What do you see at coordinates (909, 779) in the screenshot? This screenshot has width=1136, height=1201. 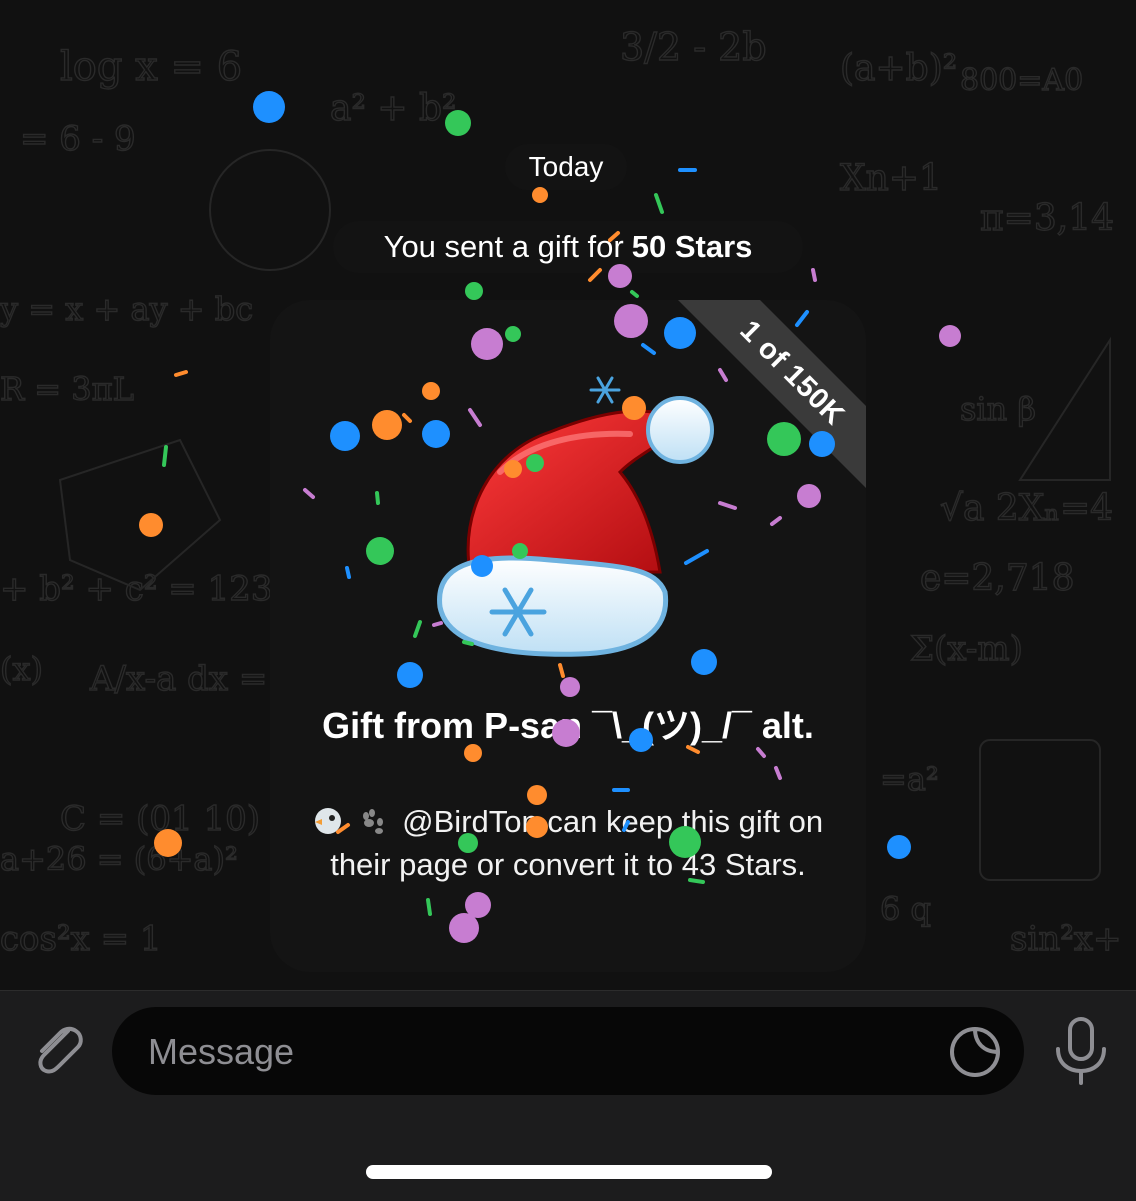 I see `svg-text: =a²` at bounding box center [909, 779].